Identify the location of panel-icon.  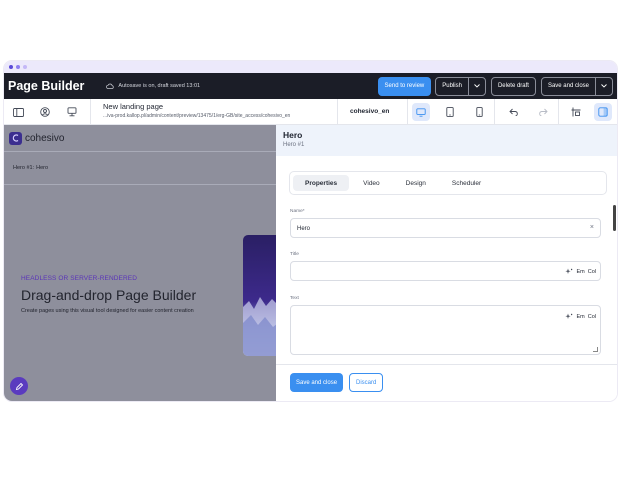
(603, 112).